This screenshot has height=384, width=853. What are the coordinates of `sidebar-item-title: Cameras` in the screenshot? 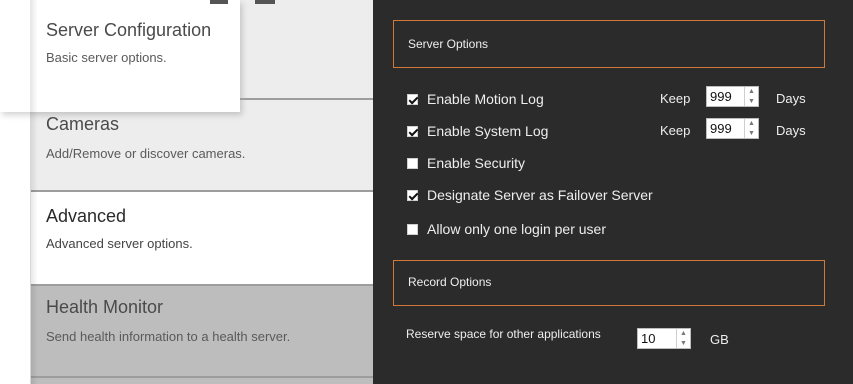 It's located at (83, 124).